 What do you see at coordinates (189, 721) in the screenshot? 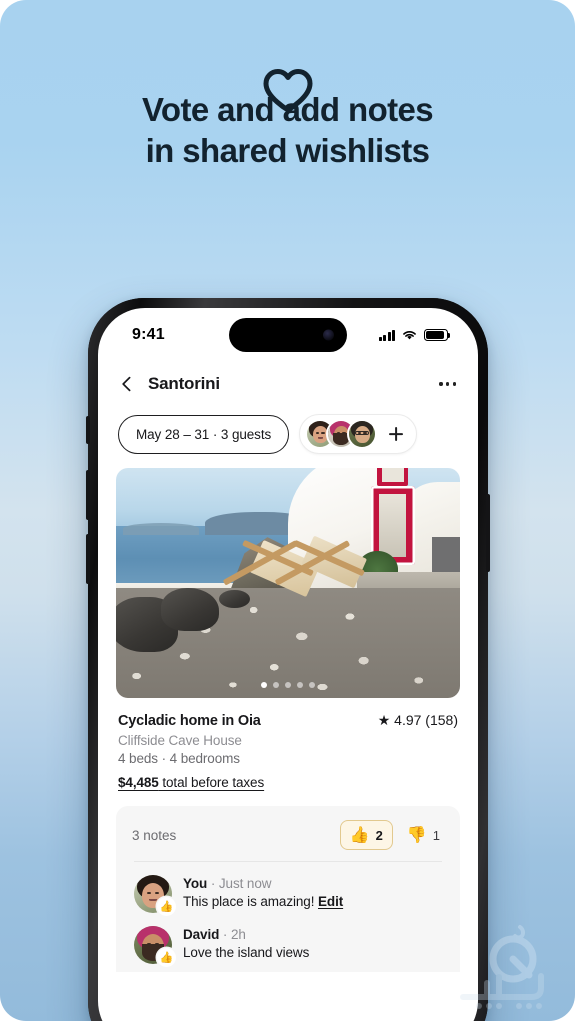
I see `listing-title: Cycladic home in Oia` at bounding box center [189, 721].